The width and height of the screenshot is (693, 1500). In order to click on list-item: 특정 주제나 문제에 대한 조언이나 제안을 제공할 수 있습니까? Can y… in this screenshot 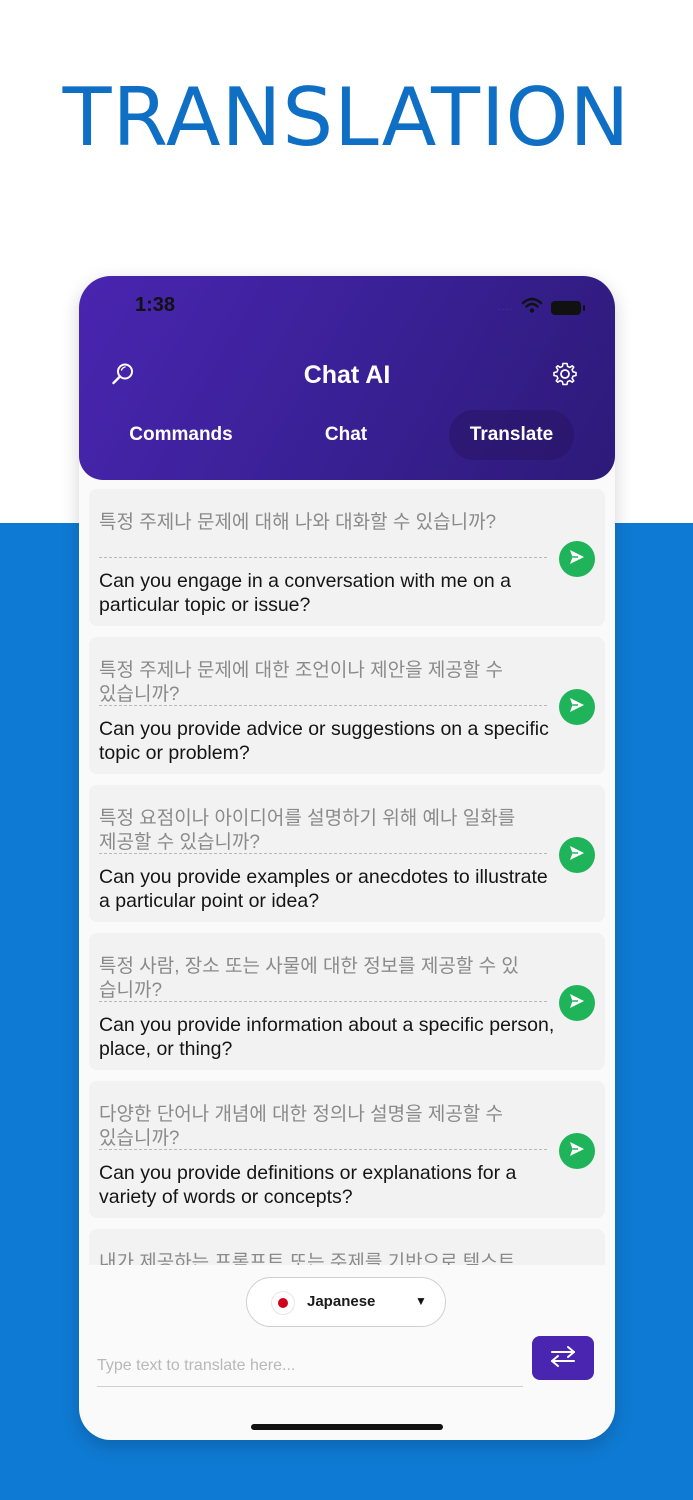, I will do `click(347, 705)`.